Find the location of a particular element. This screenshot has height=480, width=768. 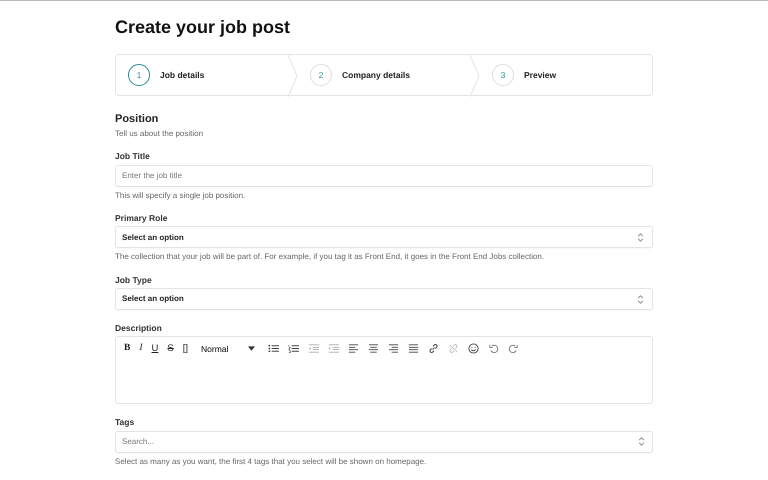

link-icon is located at coordinates (434, 348).